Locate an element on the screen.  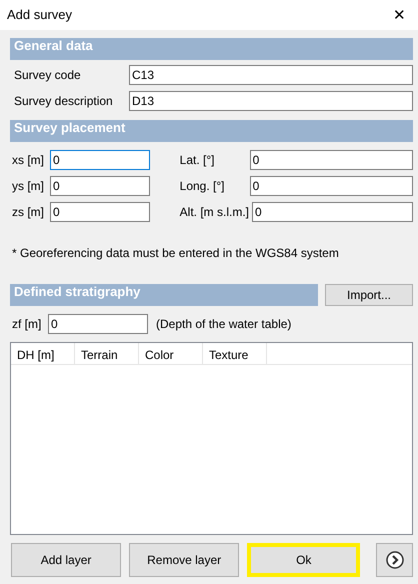
field-label: Survey code is located at coordinates (47, 75).